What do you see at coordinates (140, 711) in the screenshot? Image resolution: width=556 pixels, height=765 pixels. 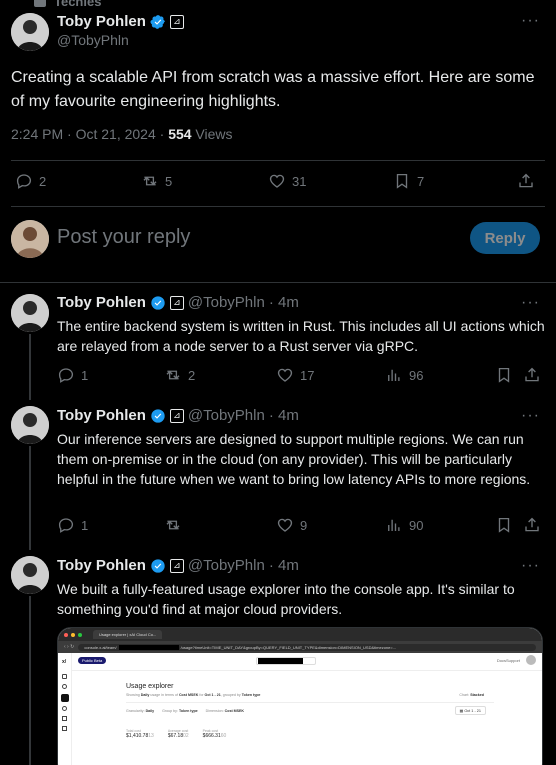 I see `granularity-select: Granularity: Daily` at bounding box center [140, 711].